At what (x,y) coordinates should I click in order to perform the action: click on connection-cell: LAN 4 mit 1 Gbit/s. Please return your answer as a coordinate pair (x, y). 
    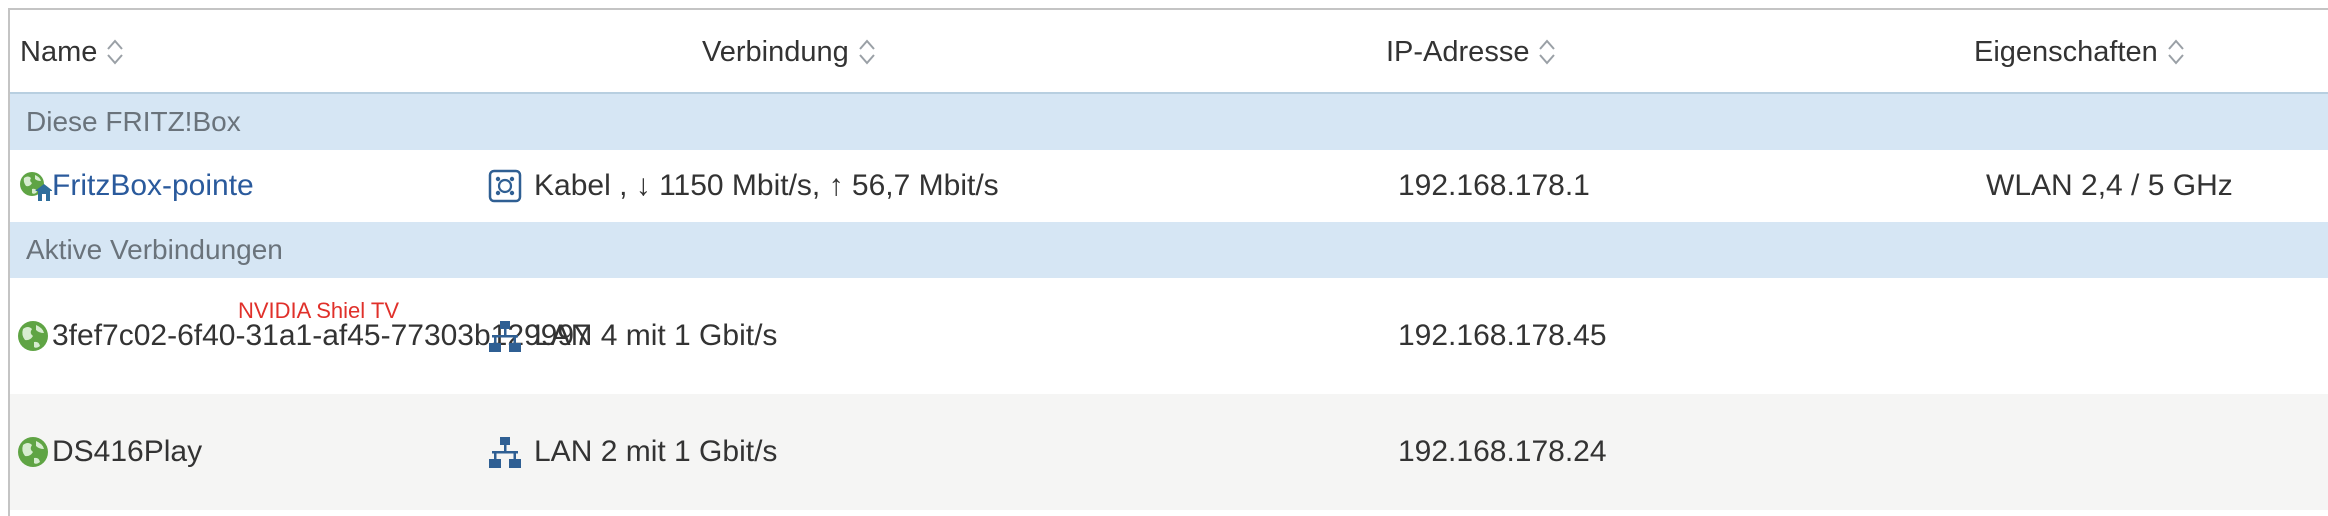
    Looking at the image, I should click on (632, 336).